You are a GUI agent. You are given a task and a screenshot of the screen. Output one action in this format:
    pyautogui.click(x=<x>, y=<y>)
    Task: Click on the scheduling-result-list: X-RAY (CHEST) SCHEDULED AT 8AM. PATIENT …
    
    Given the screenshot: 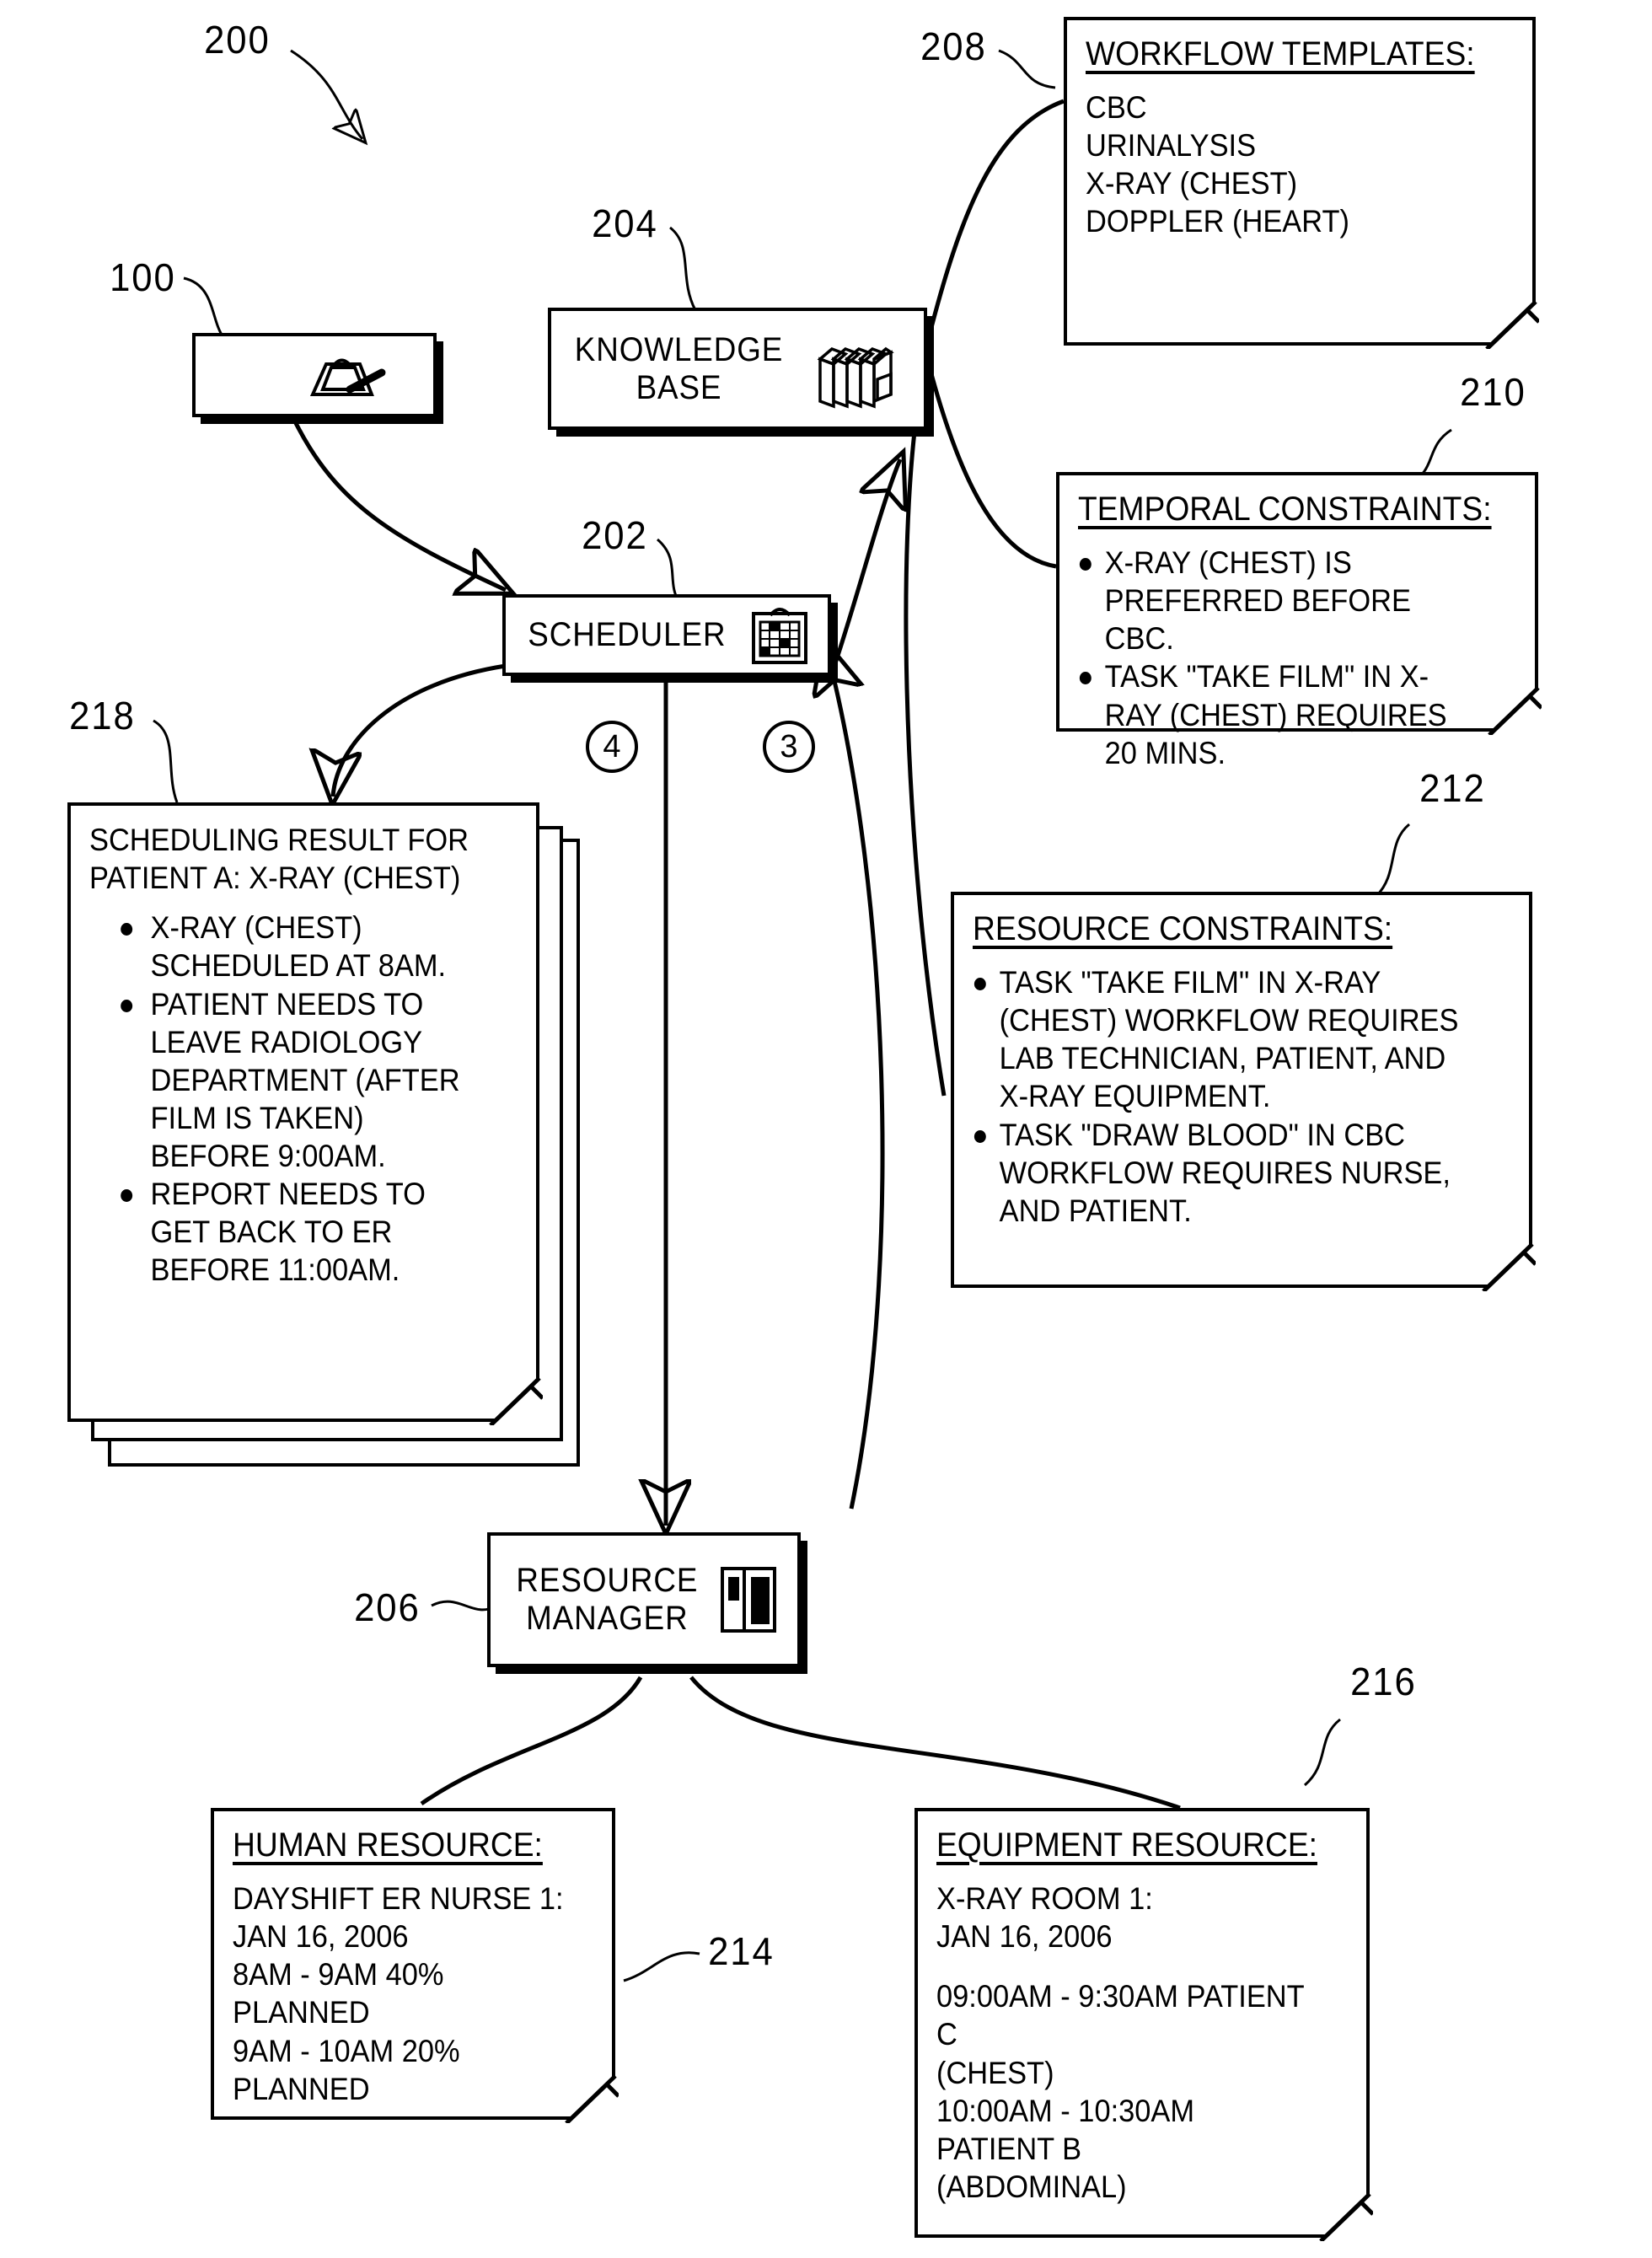 What is the action you would take?
    pyautogui.click(x=303, y=1099)
    